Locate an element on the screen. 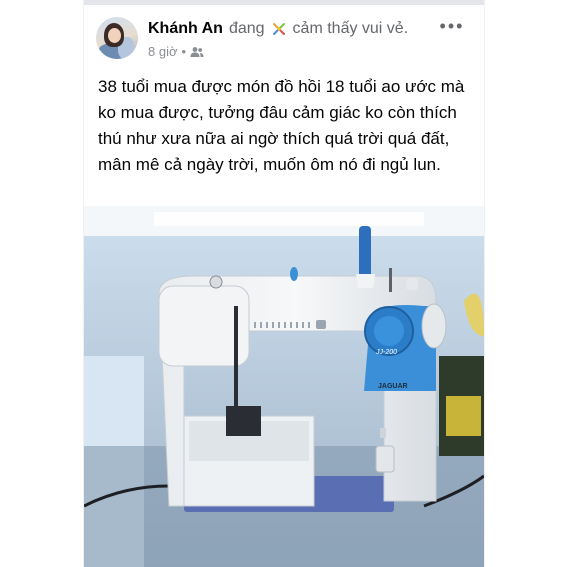  timestamp: 8 giờ is located at coordinates (163, 51).